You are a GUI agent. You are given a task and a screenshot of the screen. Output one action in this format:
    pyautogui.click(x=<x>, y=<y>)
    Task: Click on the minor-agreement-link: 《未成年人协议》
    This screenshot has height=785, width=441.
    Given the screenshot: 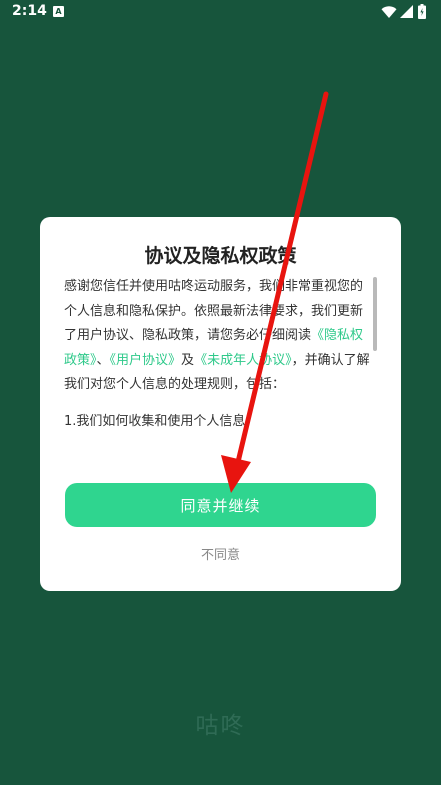 What is the action you would take?
    pyautogui.click(x=243, y=360)
    